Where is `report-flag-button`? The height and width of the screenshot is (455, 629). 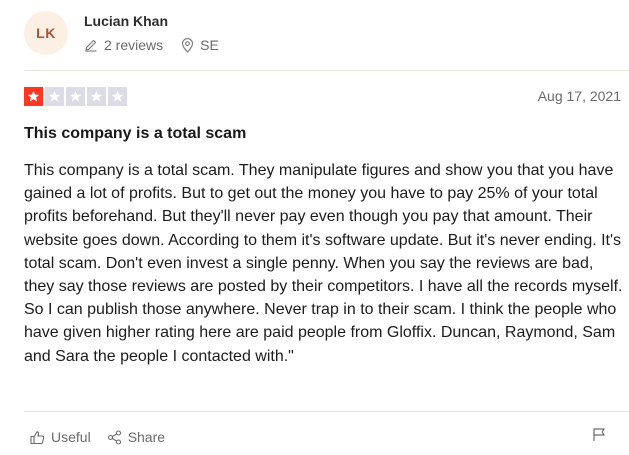 report-flag-button is located at coordinates (599, 437).